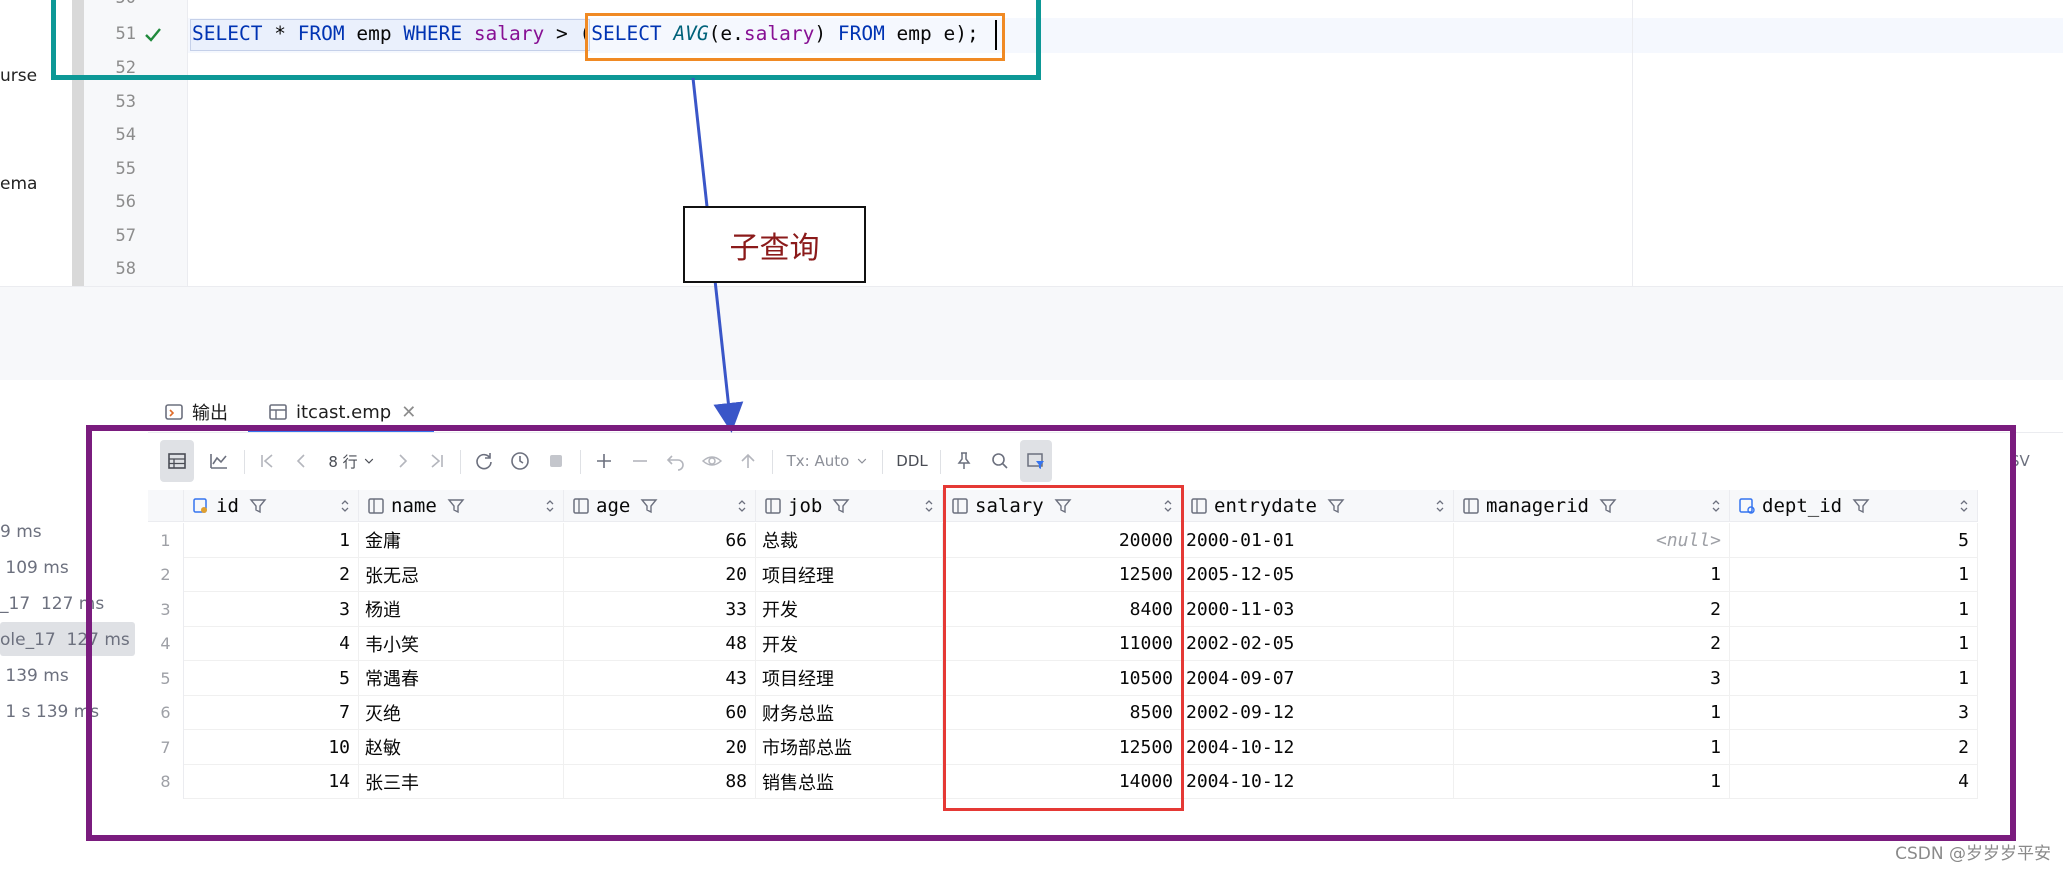 This screenshot has width=2063, height=872. What do you see at coordinates (1031, 350) in the screenshot?
I see `panel-gap` at bounding box center [1031, 350].